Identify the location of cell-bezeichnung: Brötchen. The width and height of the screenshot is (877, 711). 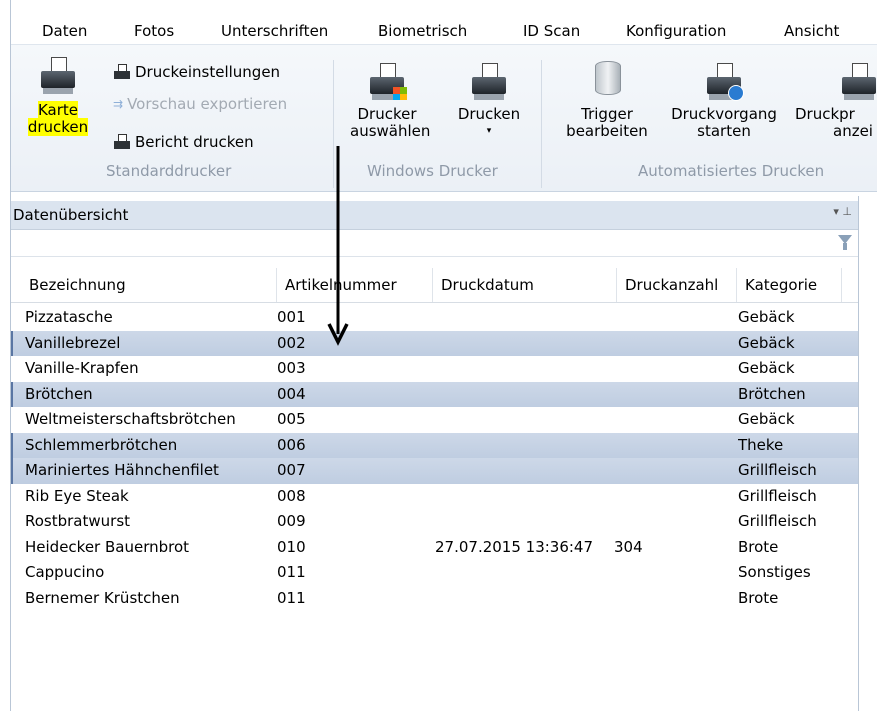
(59, 393).